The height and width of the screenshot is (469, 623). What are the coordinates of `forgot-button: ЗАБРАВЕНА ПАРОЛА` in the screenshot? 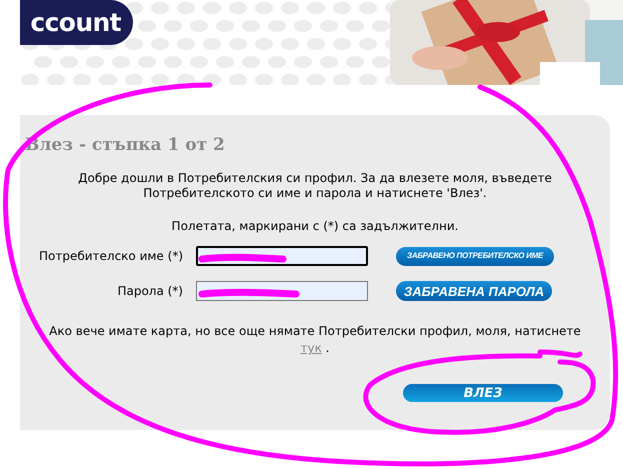 It's located at (474, 291).